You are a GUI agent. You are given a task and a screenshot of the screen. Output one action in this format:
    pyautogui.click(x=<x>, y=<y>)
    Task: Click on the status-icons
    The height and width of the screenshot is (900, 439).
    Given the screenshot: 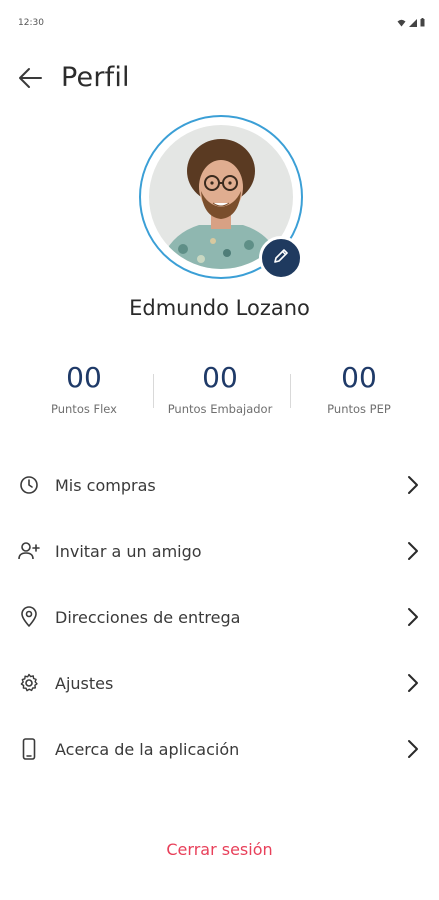 What is the action you would take?
    pyautogui.click(x=411, y=22)
    